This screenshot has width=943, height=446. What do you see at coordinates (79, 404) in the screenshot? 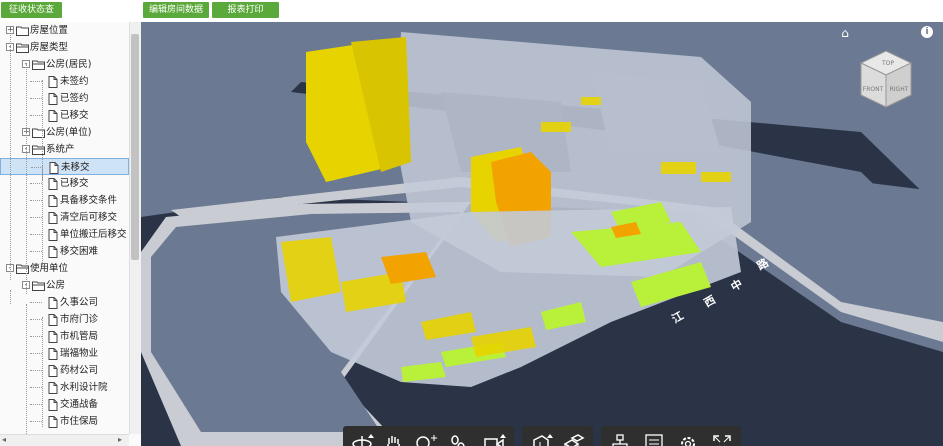
I see `tree-node-label: 交通战备` at bounding box center [79, 404].